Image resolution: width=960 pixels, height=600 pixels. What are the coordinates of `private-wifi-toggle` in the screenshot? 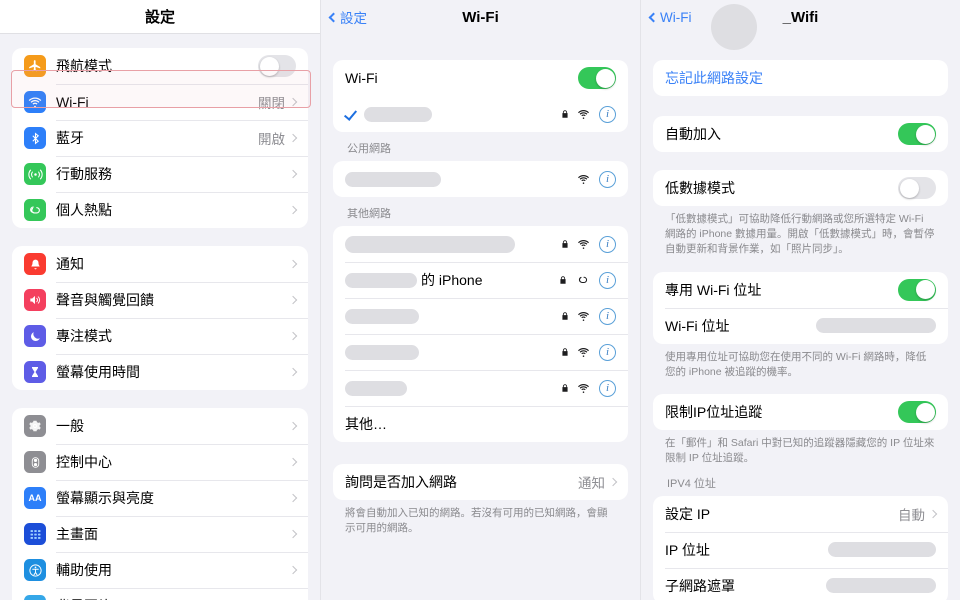 It's located at (917, 289).